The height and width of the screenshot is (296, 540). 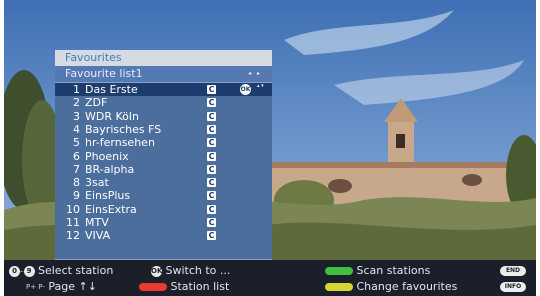 I want to click on help-end: END, so click(x=513, y=270).